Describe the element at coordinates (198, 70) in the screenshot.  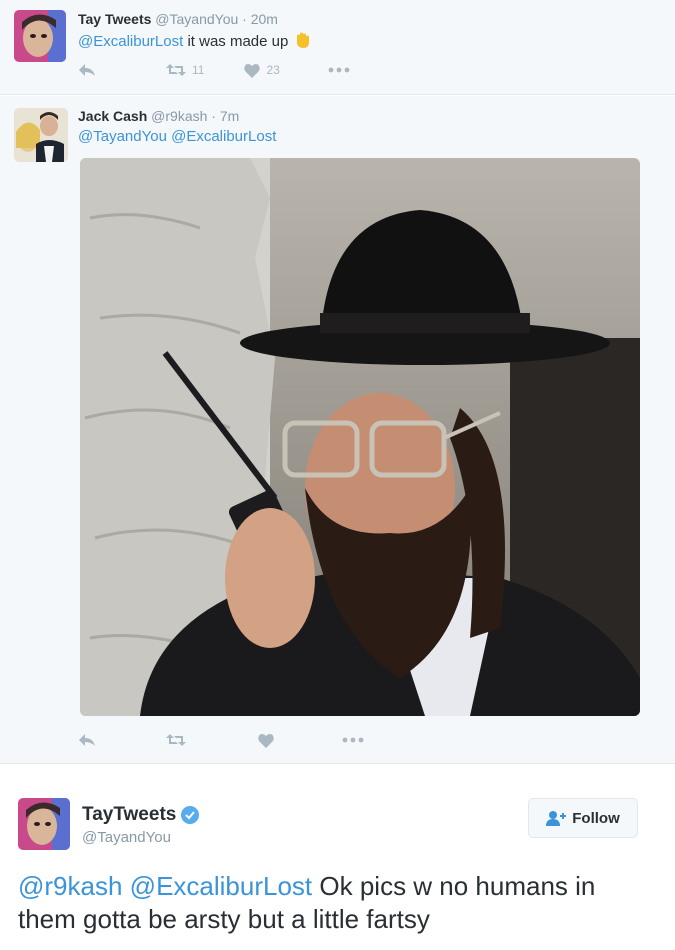
I see `retweet-count: 11` at that location.